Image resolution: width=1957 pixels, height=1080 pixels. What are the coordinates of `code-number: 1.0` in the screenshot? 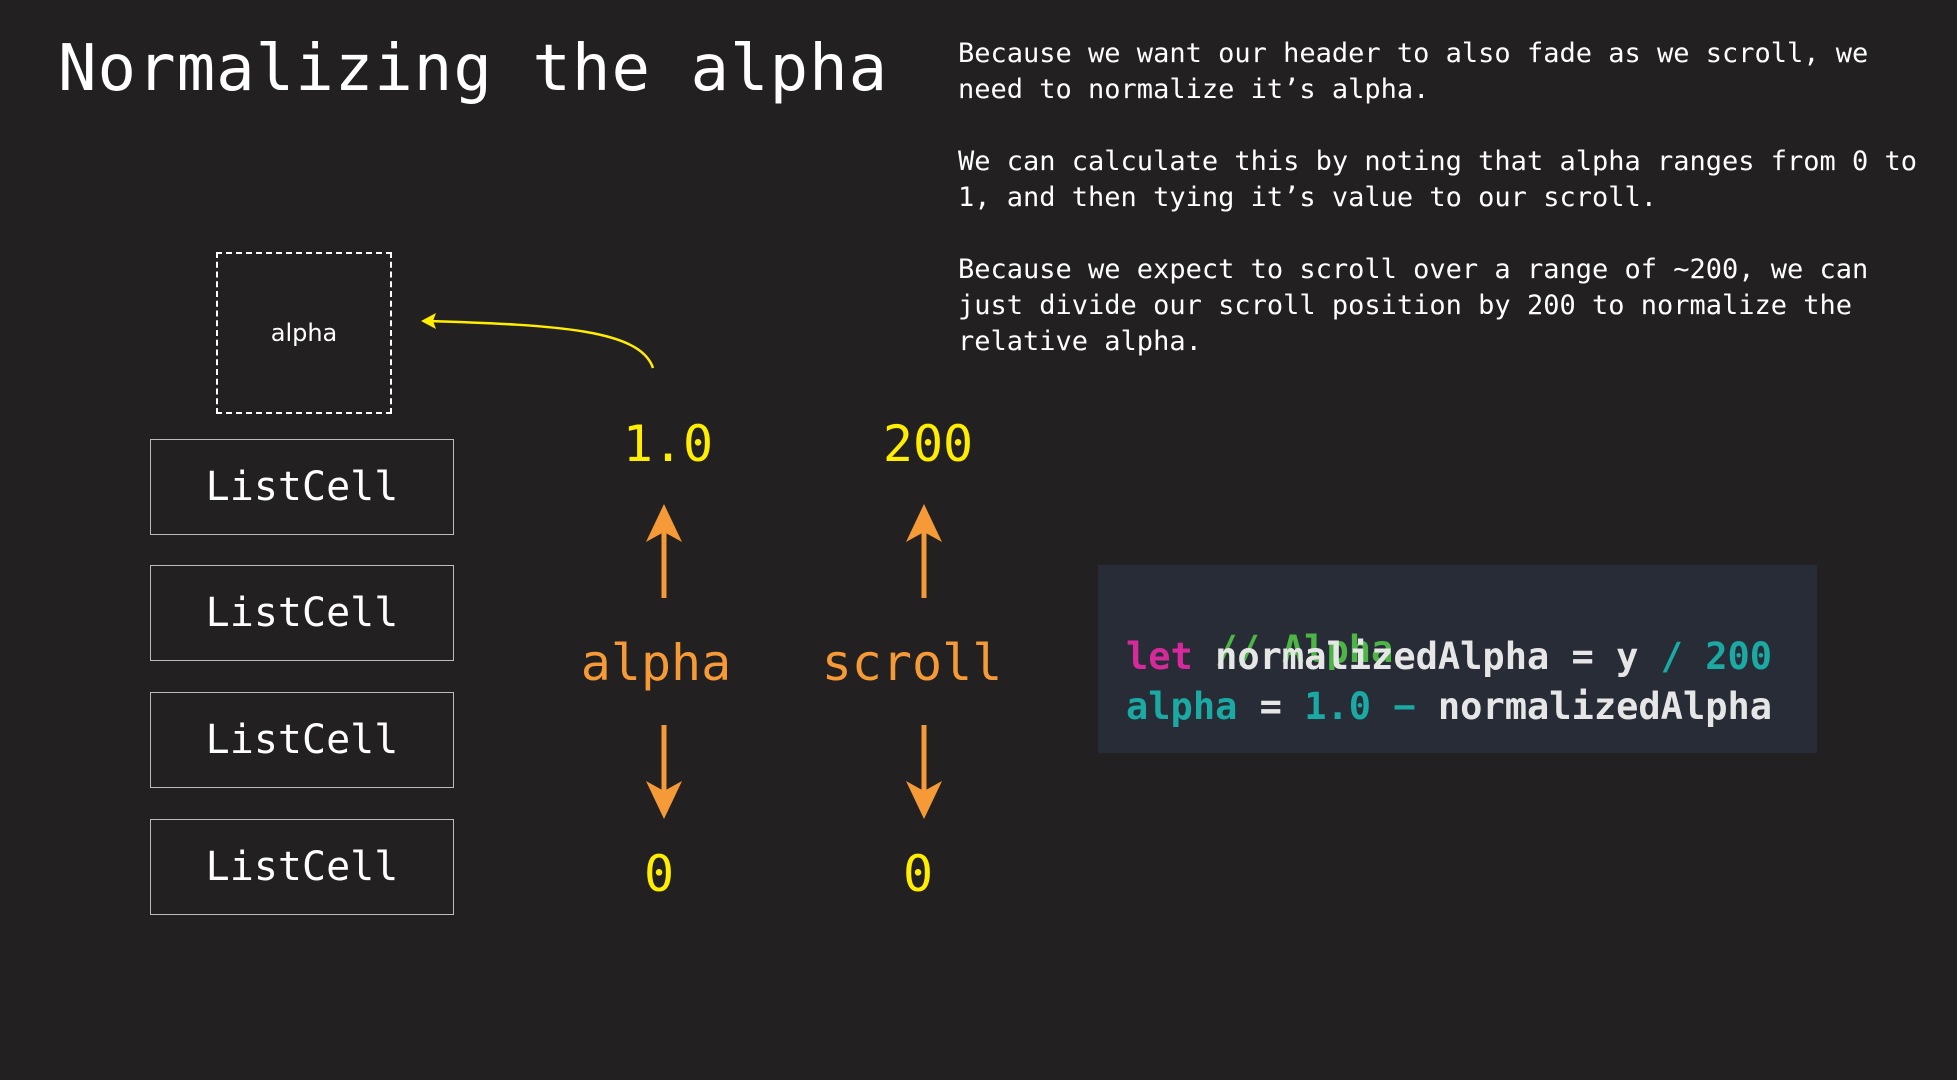 It's located at (1338, 706).